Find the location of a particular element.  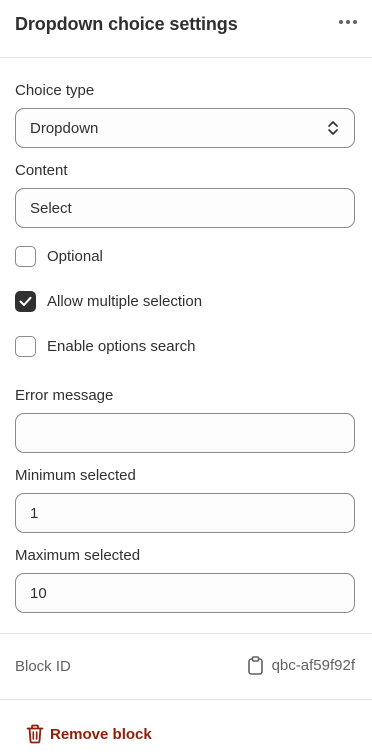

error-message-label: Error message is located at coordinates (64, 395).